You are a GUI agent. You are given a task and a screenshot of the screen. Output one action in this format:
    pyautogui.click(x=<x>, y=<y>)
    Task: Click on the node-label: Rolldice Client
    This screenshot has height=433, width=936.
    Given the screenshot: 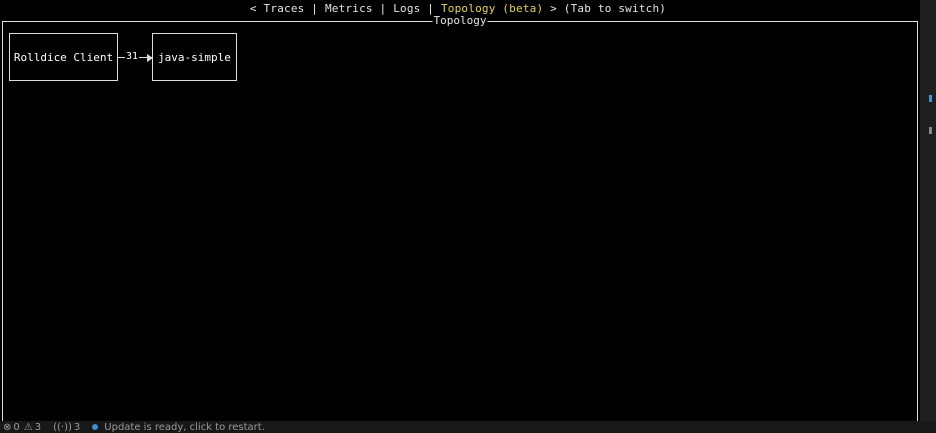 What is the action you would take?
    pyautogui.click(x=63, y=57)
    